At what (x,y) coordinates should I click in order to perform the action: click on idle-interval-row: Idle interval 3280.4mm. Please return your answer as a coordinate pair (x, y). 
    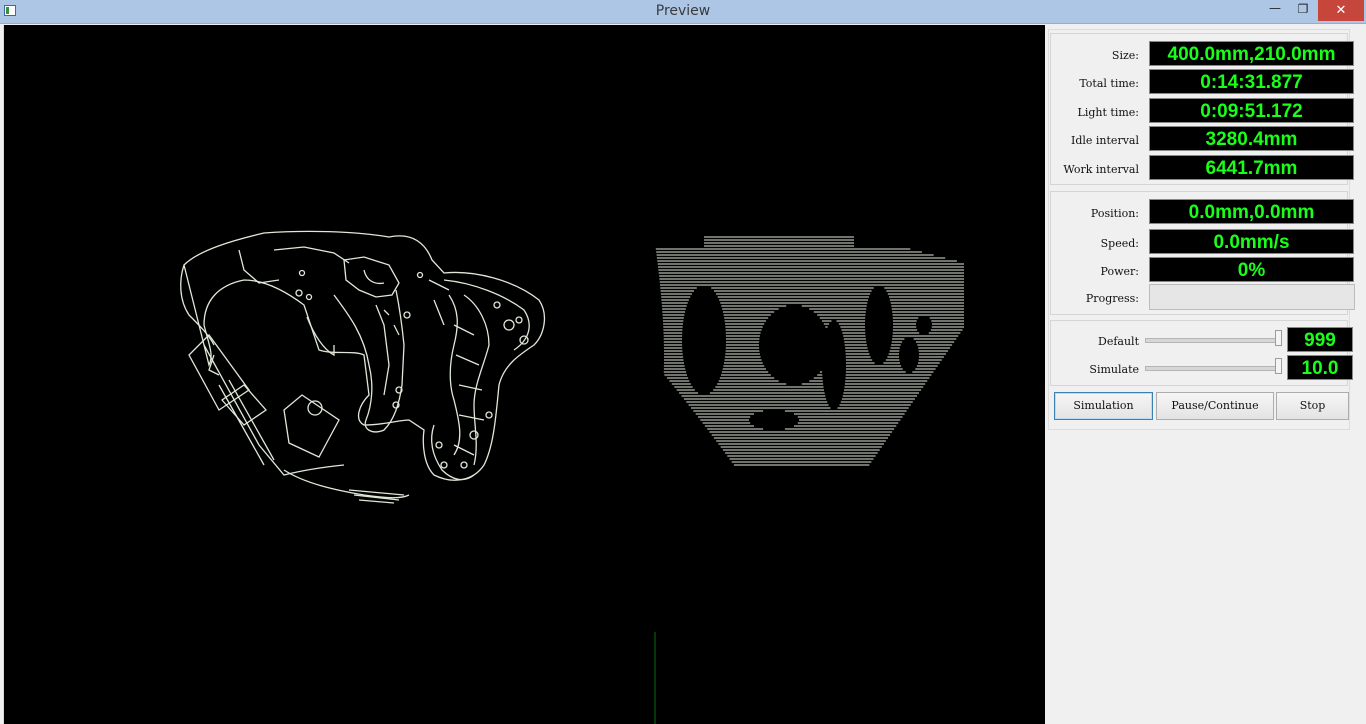
    Looking at the image, I should click on (1202, 138).